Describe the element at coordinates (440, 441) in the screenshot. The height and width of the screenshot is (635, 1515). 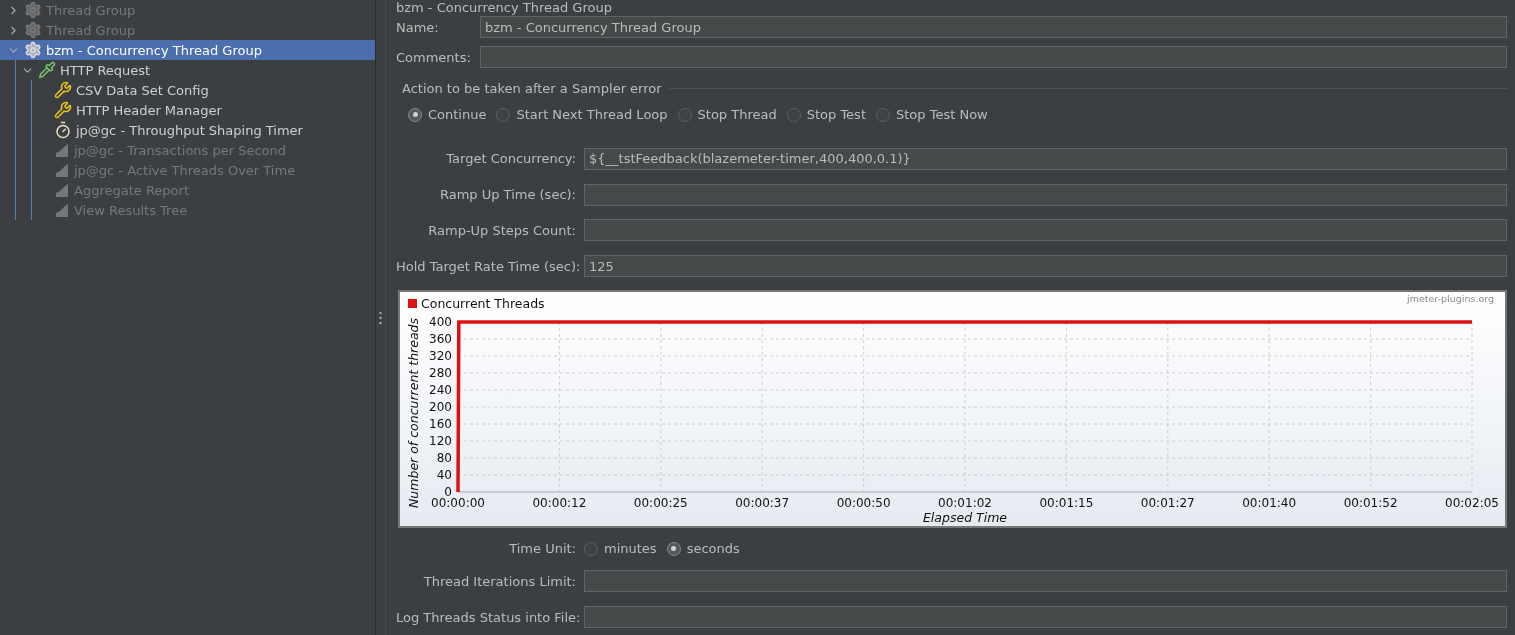
I see `y-tick-label: 120` at that location.